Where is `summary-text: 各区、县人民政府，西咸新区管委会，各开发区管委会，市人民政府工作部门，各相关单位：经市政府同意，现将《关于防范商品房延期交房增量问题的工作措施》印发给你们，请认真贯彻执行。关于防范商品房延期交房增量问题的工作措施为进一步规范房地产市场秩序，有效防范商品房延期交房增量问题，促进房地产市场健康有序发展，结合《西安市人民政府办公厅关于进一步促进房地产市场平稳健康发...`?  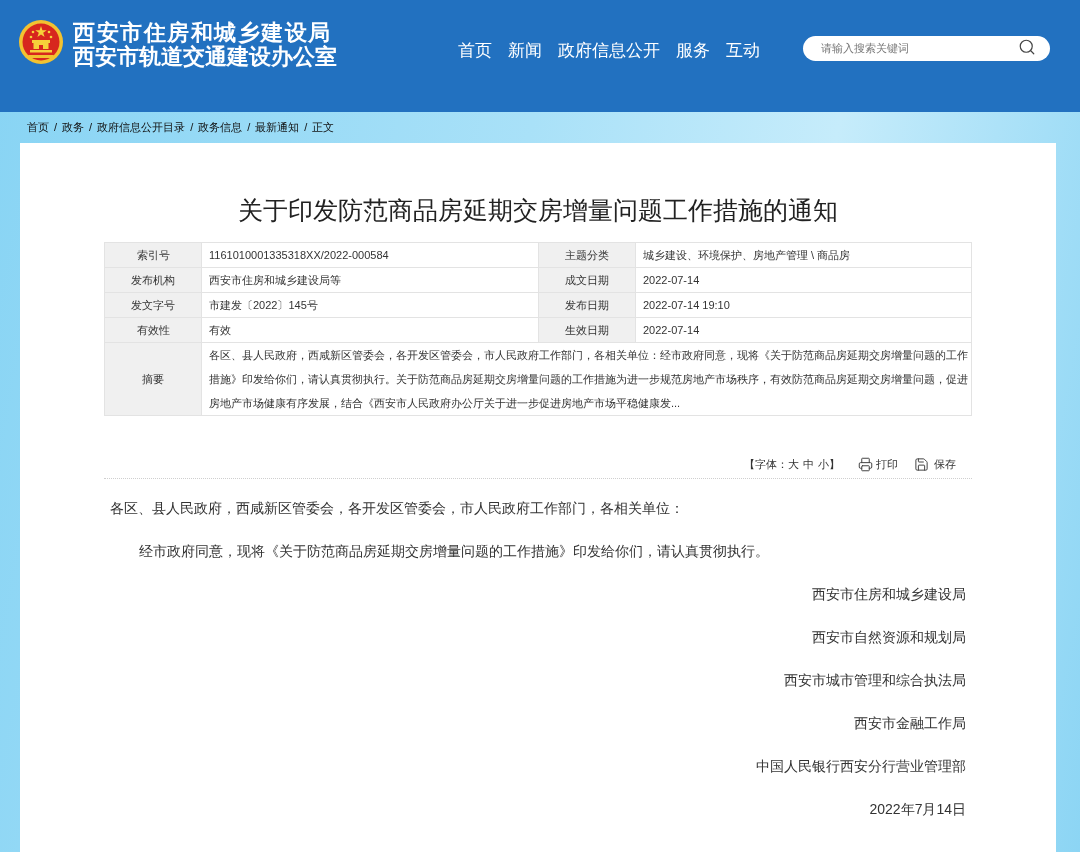 summary-text: 各区、县人民政府，西咸新区管委会，各开发区管委会，市人民政府工作部门，各相关单位：经市政府同意，现将《关于防范商品房延期交房增量问题的工作措施》印发给你们，请认真贯彻执行。关于防范商品房延期交房增量问题的工作措施为进一步规范房地产市场秩序，有效防范商品房延期交房增量问题，促进房地产市场健康有序发展，结合《西安市人民政府办公厅关于进一步促进房地产市场平稳健康发... is located at coordinates (586, 379).